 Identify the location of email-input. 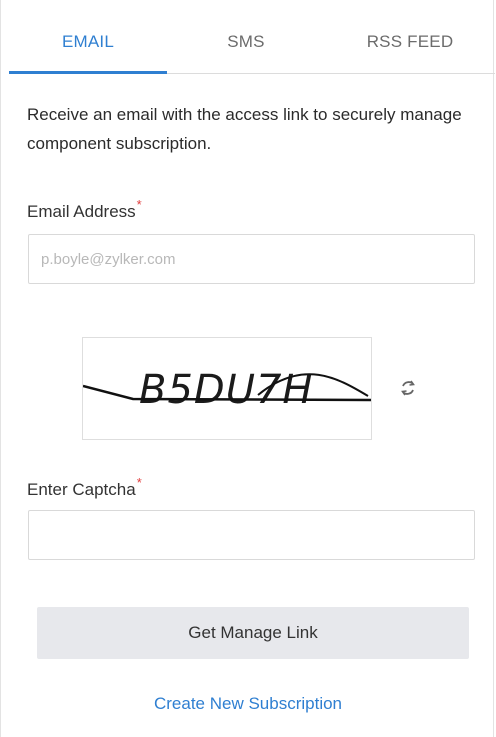
(251, 259).